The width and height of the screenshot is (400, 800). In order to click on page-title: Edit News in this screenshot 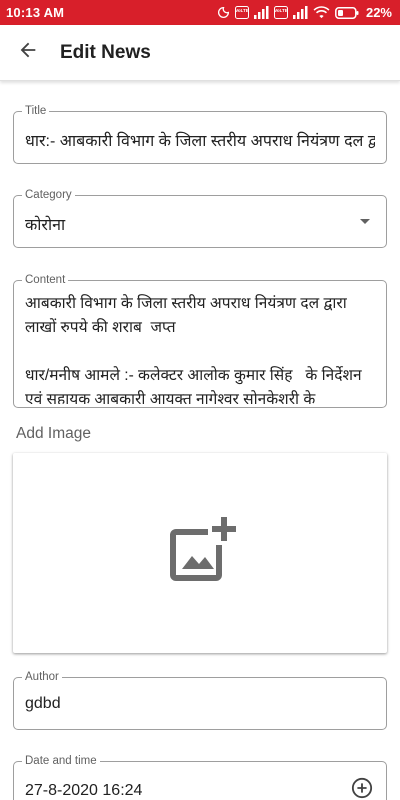, I will do `click(105, 52)`.